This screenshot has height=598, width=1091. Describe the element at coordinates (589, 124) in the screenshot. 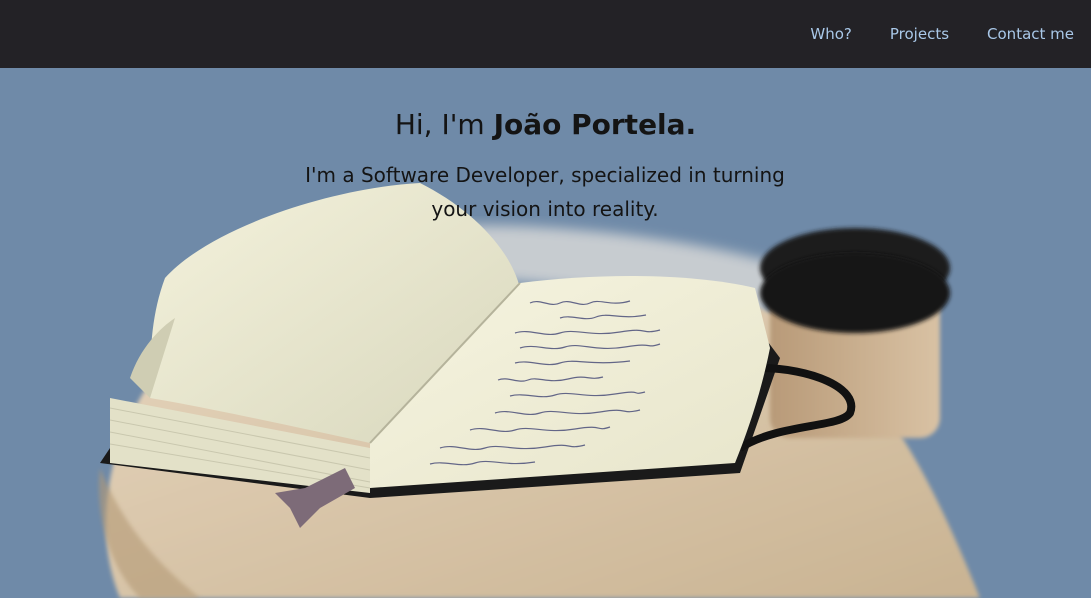

I see `person-name: João Portela` at that location.